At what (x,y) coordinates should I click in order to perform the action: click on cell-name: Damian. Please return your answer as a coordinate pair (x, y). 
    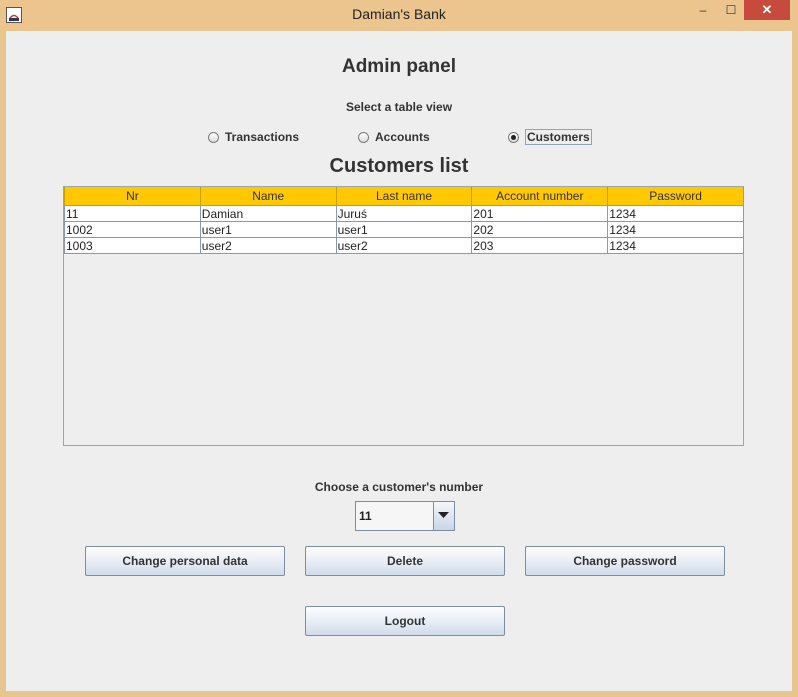
    Looking at the image, I should click on (268, 213).